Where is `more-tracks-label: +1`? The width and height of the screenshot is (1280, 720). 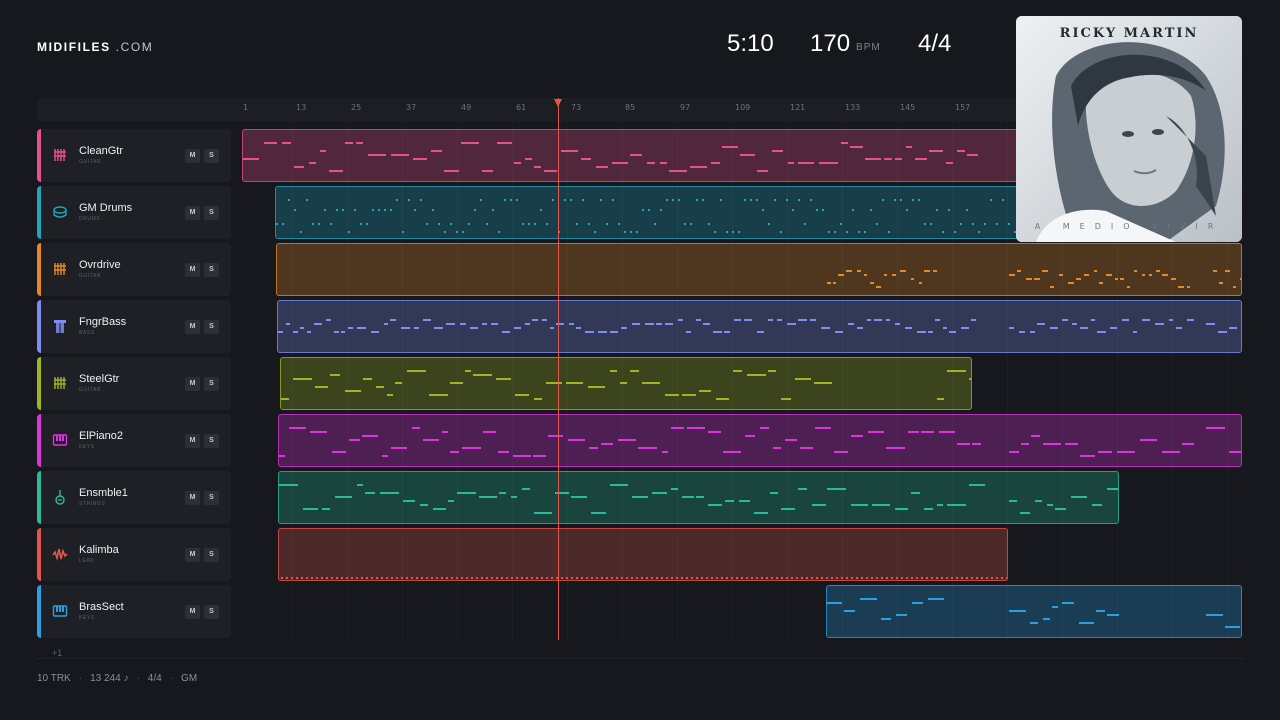 more-tracks-label: +1 is located at coordinates (57, 653).